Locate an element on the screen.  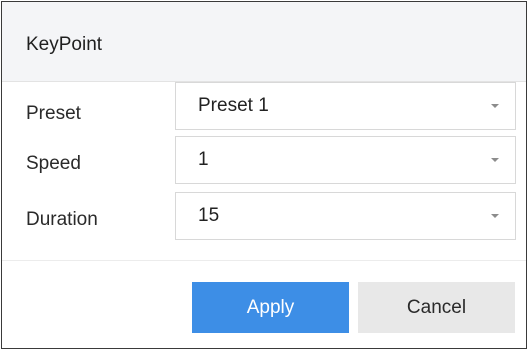
duration-select-value: 15 is located at coordinates (209, 215).